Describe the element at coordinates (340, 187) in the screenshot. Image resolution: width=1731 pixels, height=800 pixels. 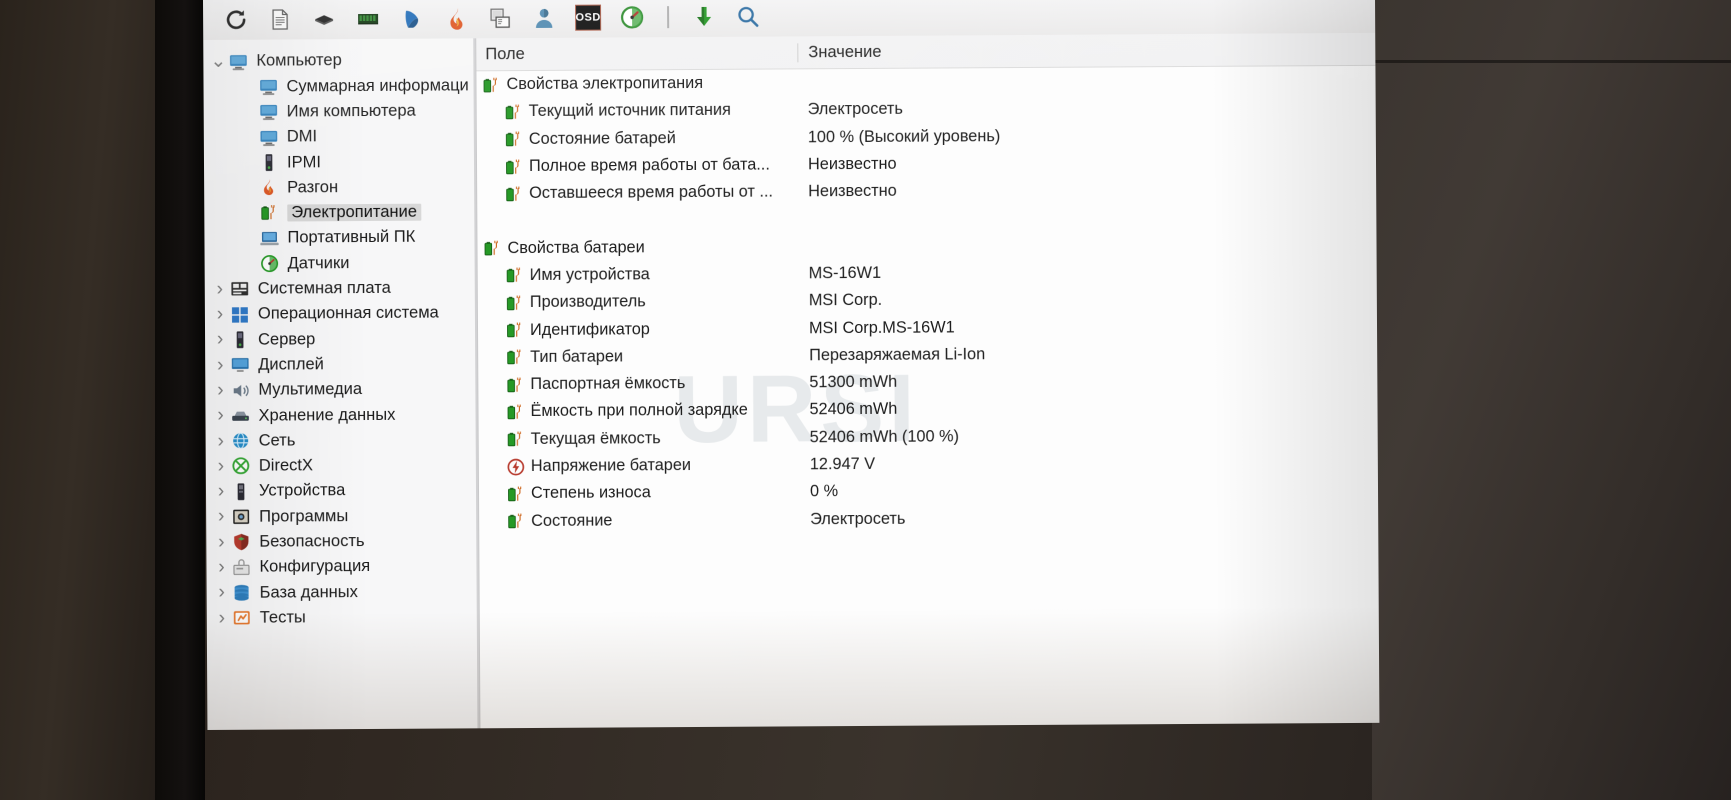
I see `sidebar-item-5: Разгон` at that location.